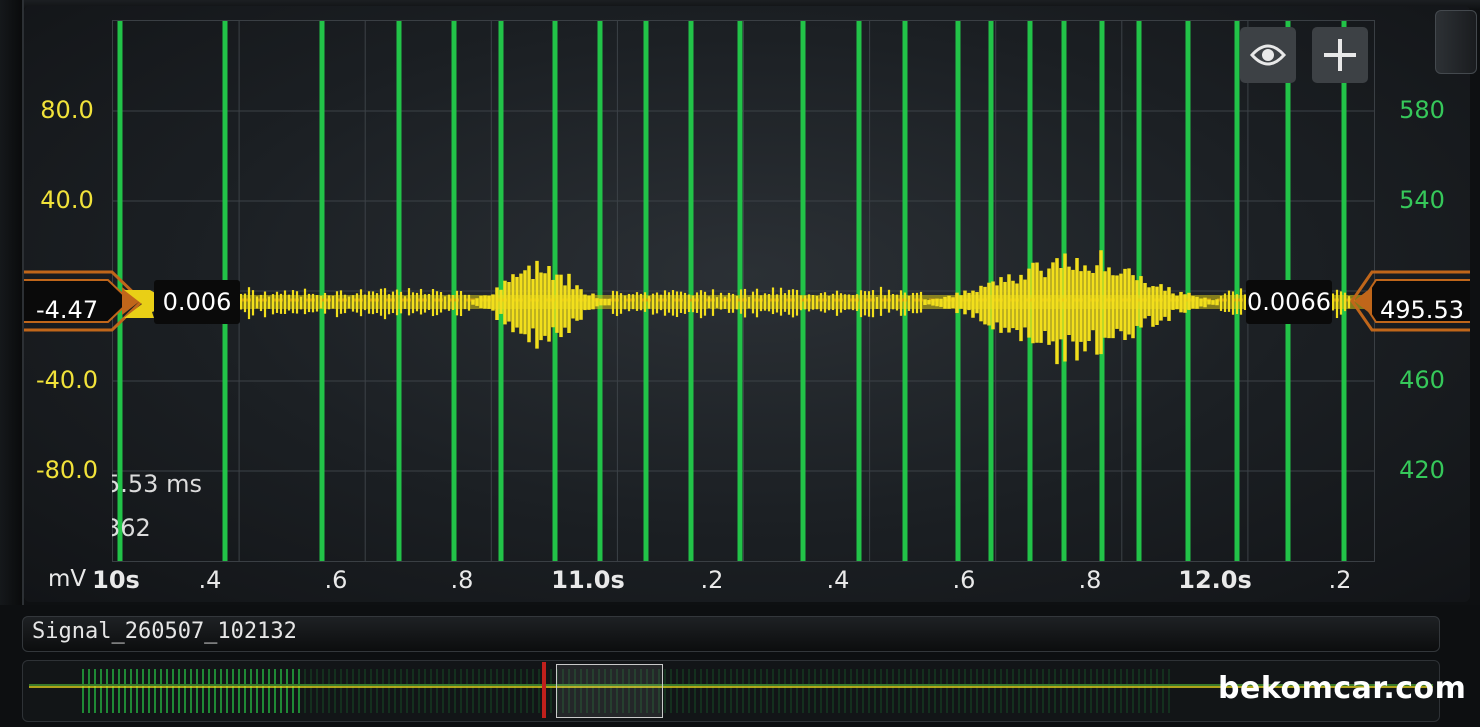  I want to click on left-bezel, so click(12, 302).